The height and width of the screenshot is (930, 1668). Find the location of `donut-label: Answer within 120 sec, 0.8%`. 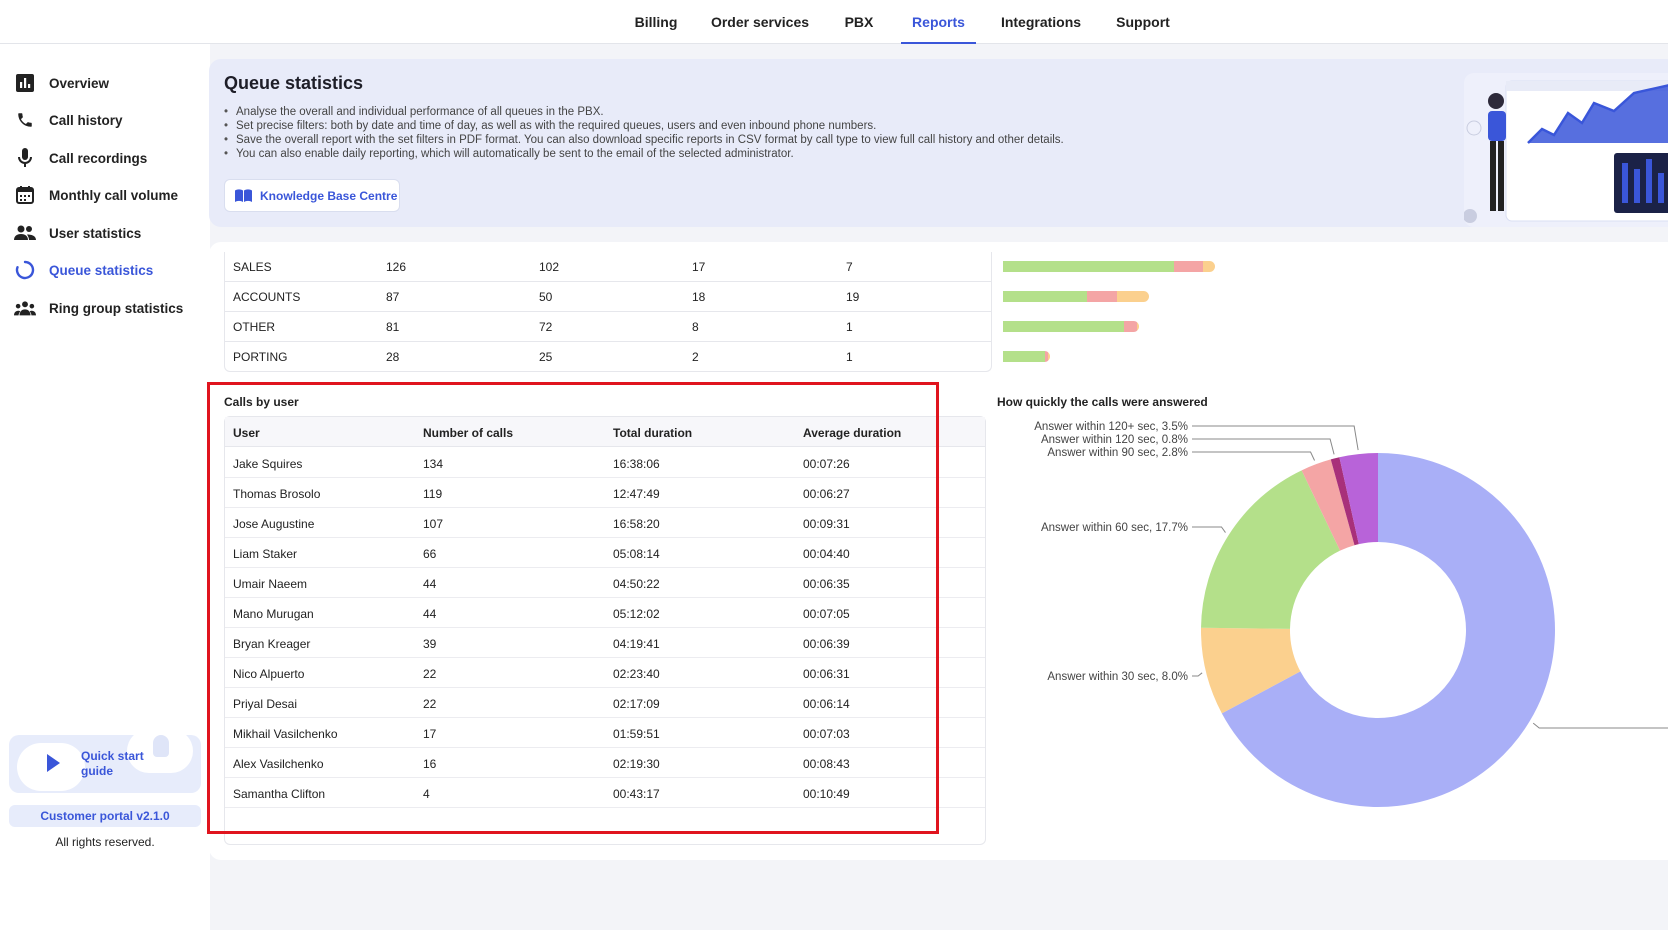

donut-label: Answer within 120 sec, 0.8% is located at coordinates (1114, 440).